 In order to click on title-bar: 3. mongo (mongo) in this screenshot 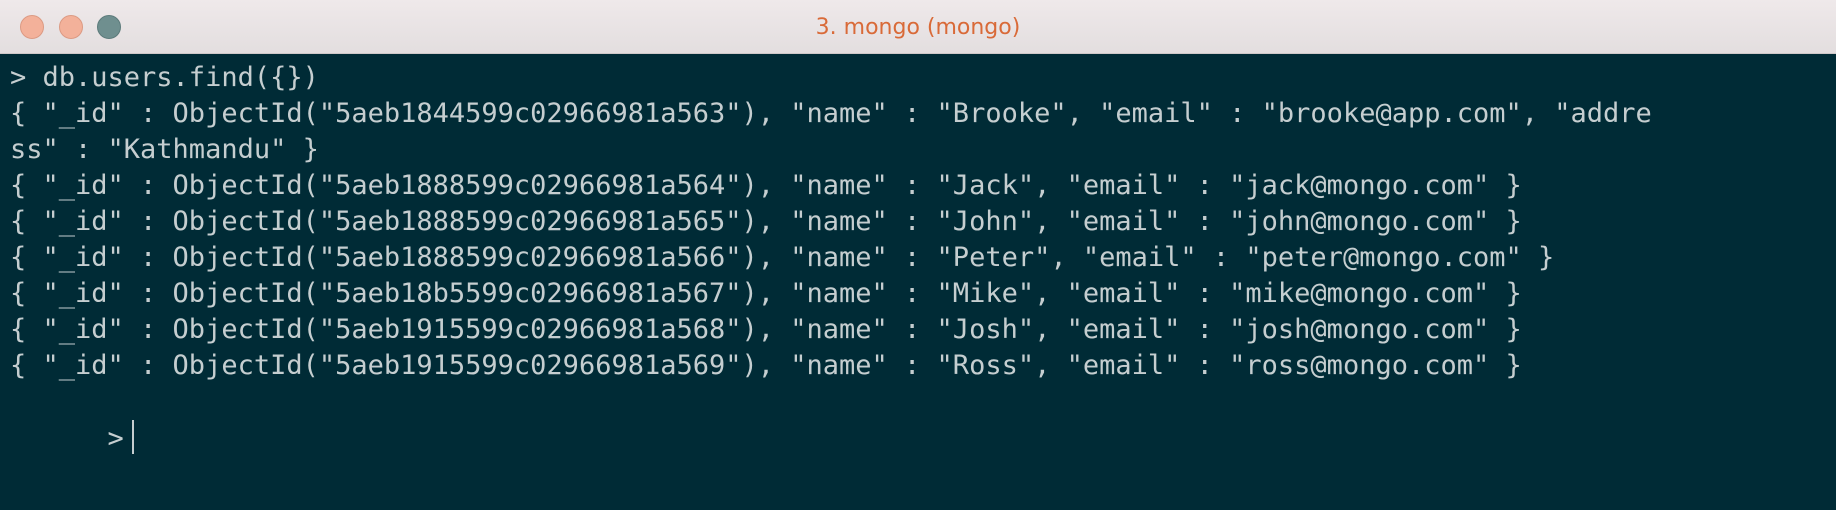, I will do `click(918, 27)`.